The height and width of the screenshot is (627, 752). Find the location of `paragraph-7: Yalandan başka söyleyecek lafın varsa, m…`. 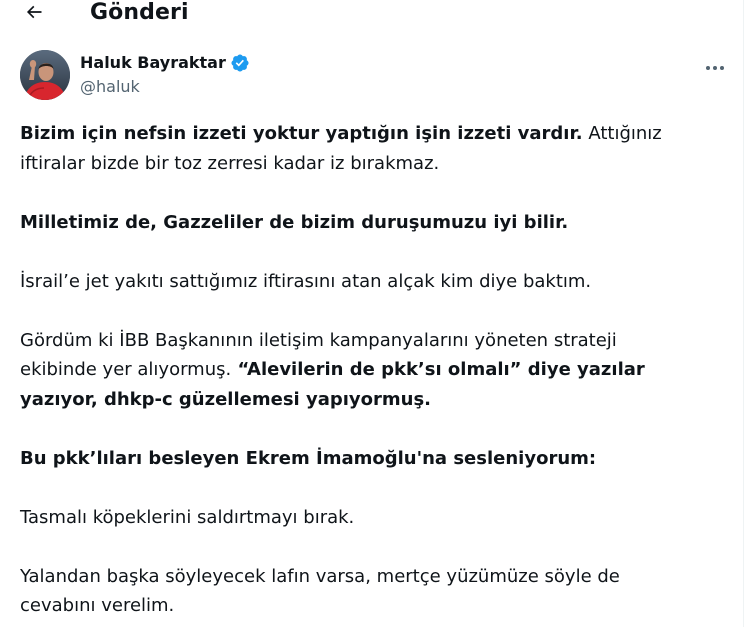

paragraph-7: Yalandan başka söyleyecek lafın varsa, m… is located at coordinates (360, 591).